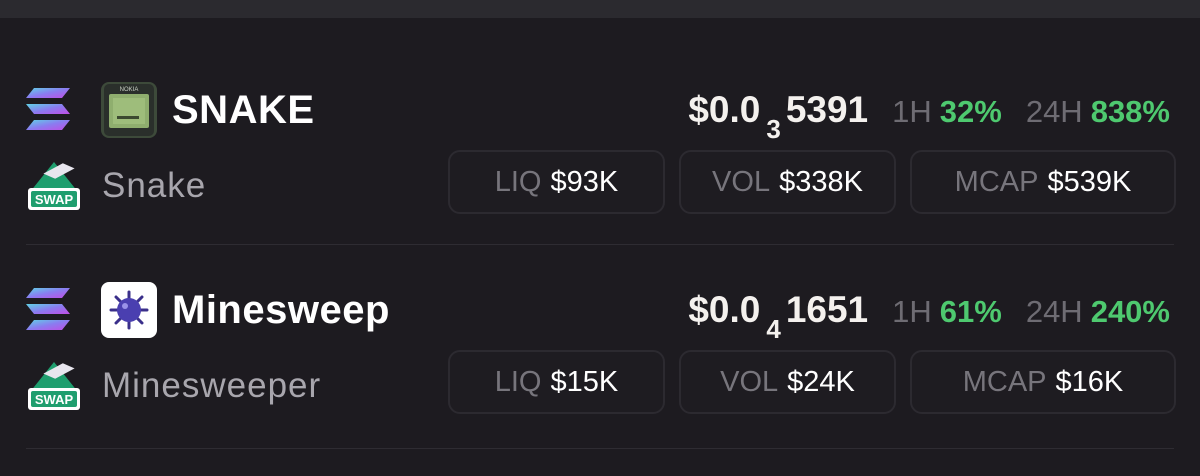 The image size is (1200, 476). I want to click on token-price: $0.0 4 1651, so click(778, 319).